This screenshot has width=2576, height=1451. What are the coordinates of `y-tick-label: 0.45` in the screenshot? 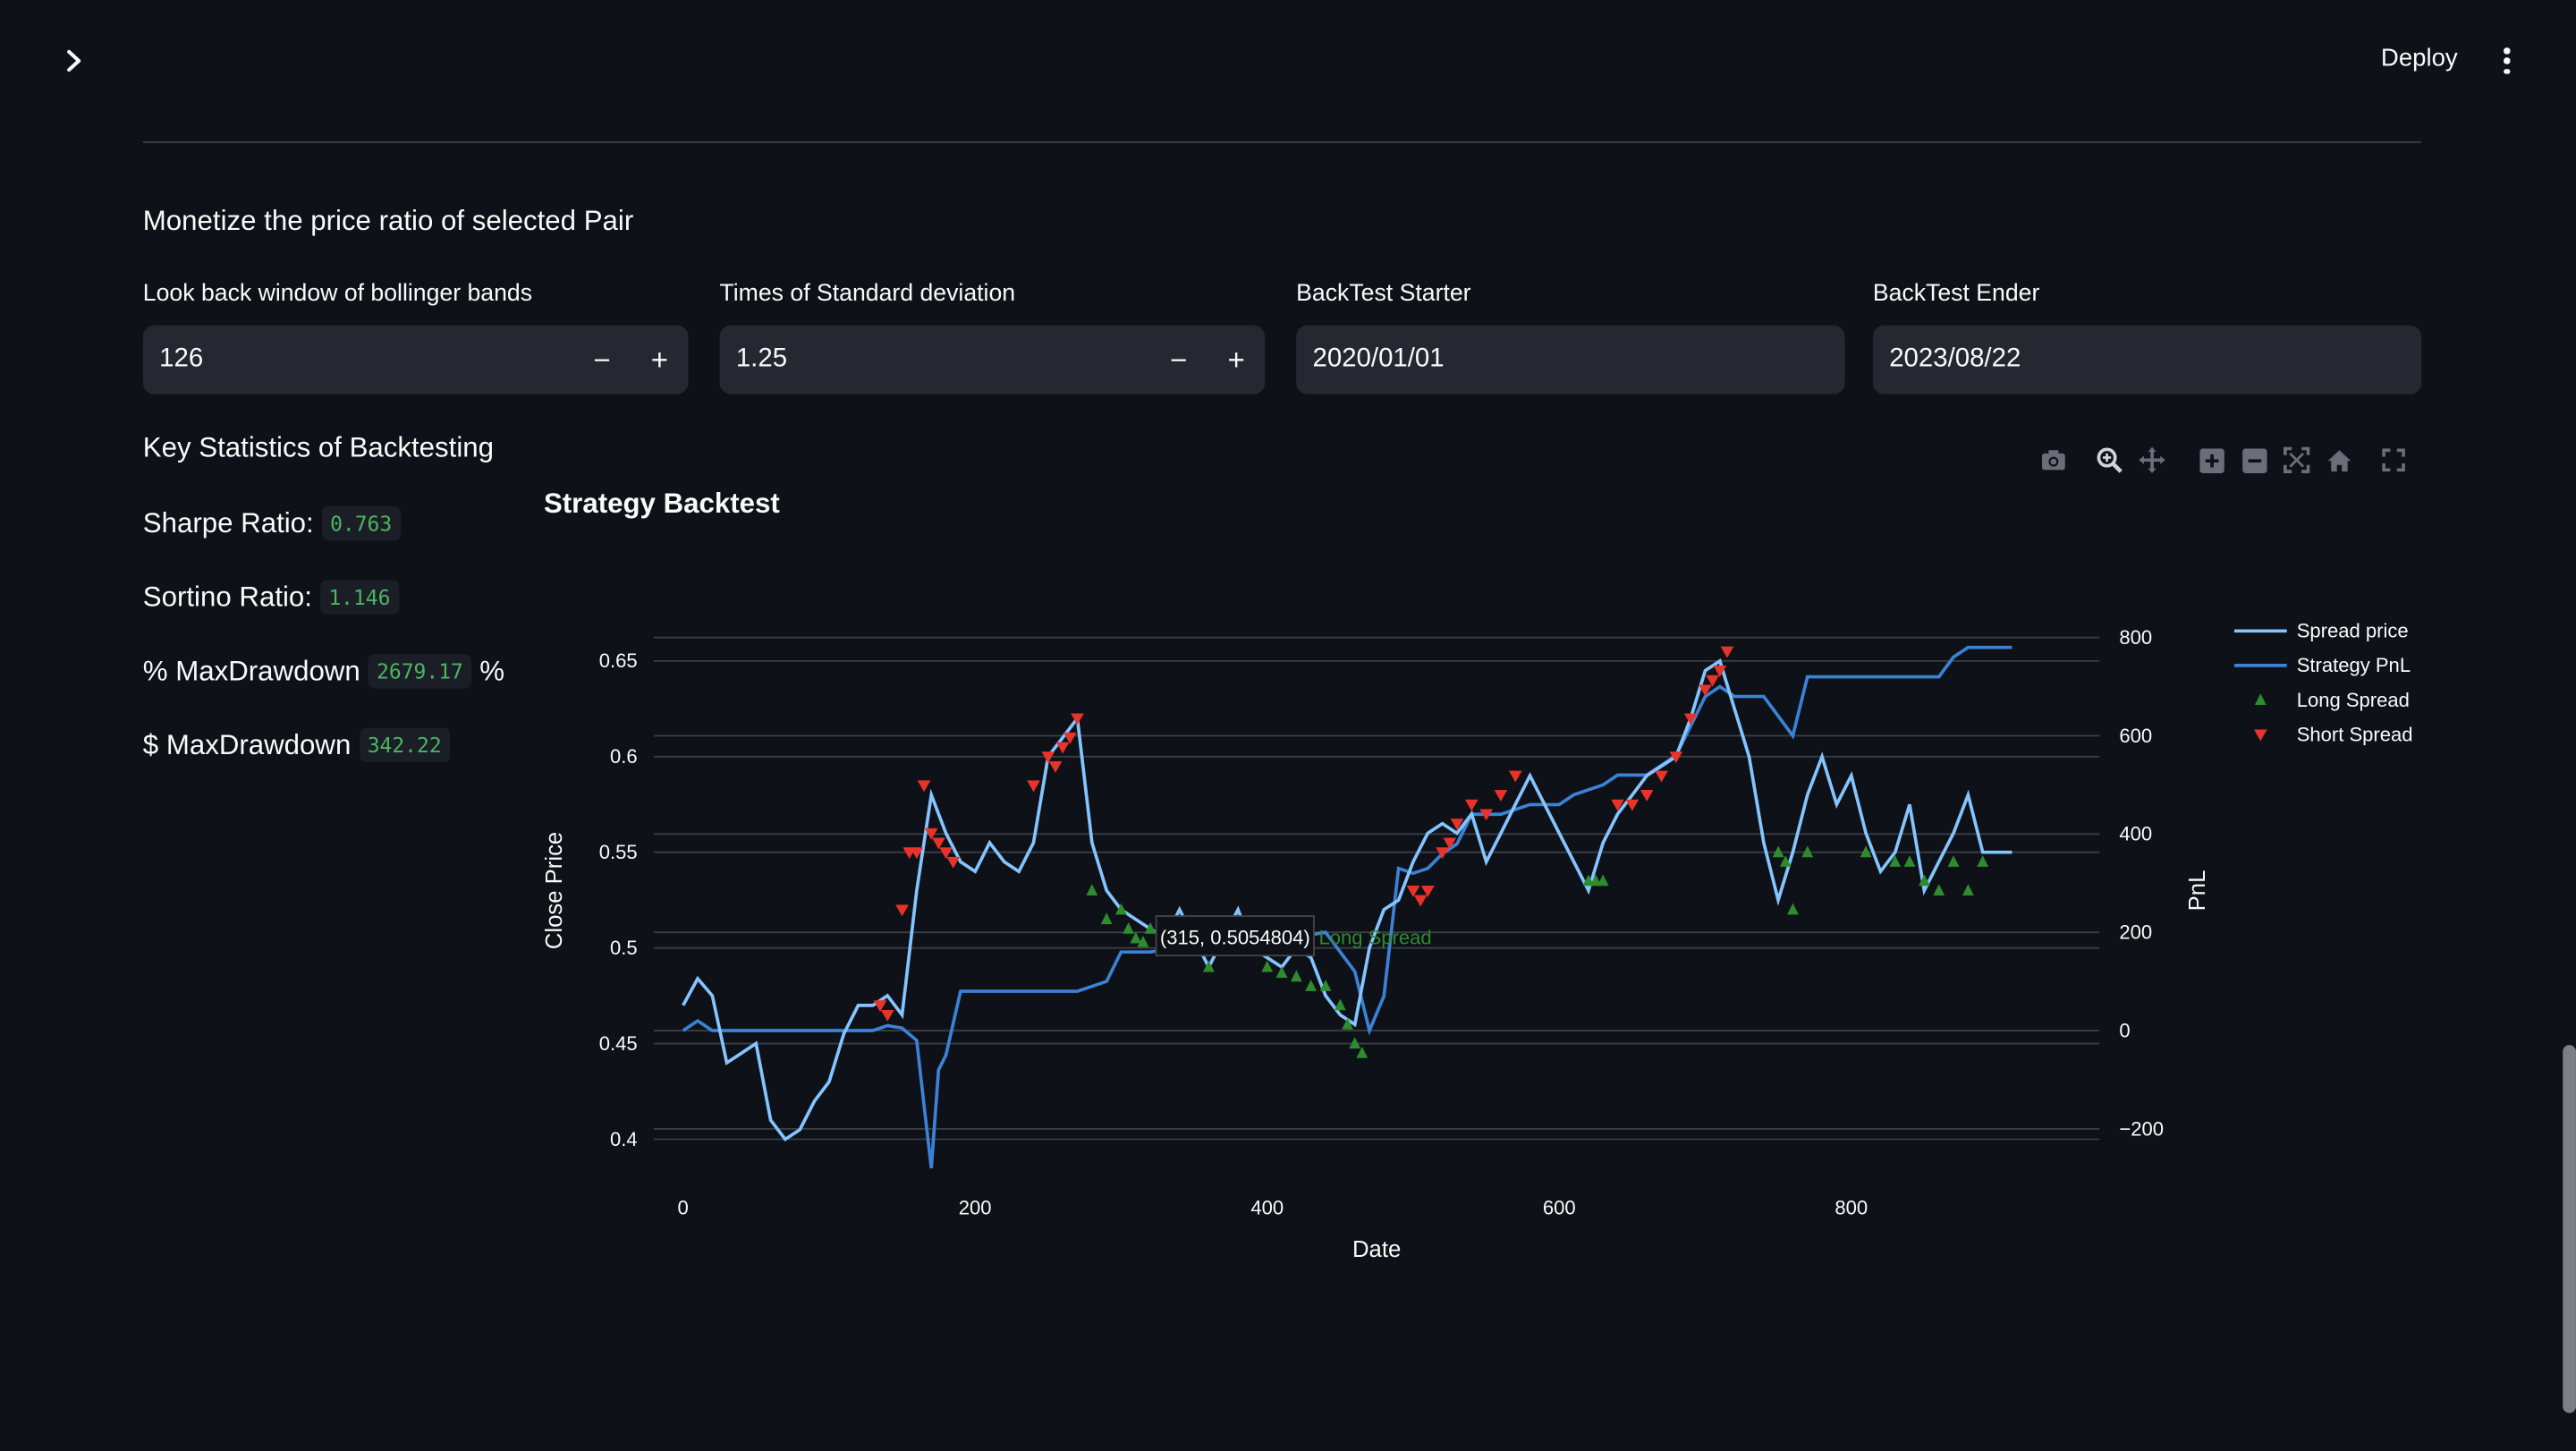 It's located at (618, 1043).